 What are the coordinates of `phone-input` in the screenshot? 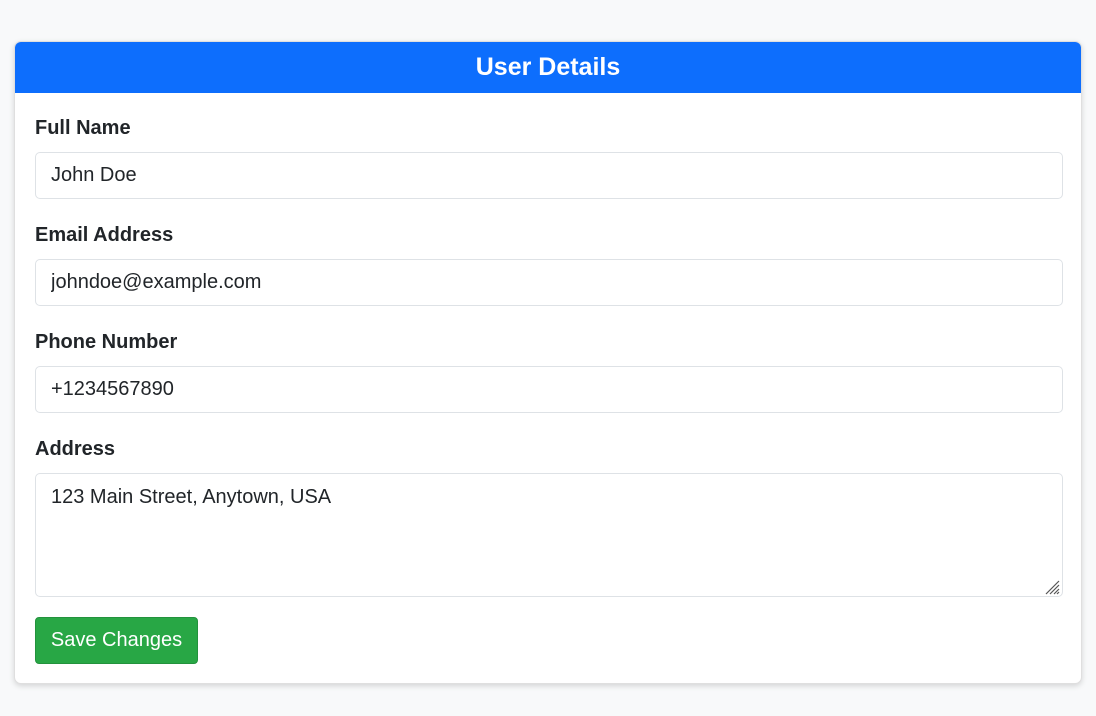 It's located at (549, 389).